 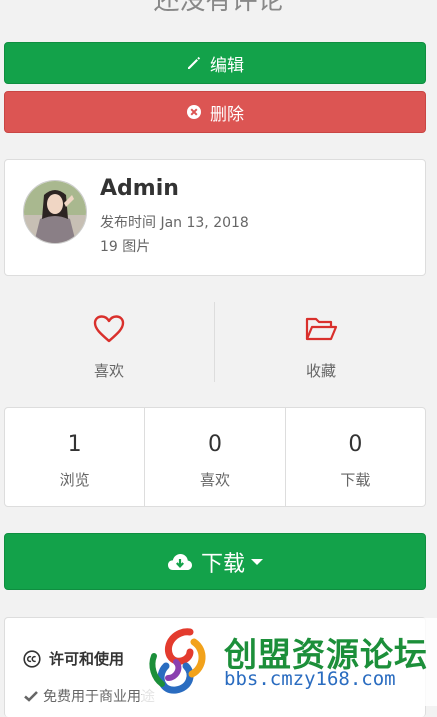 I want to click on heart-outline-icon, so click(x=109, y=329).